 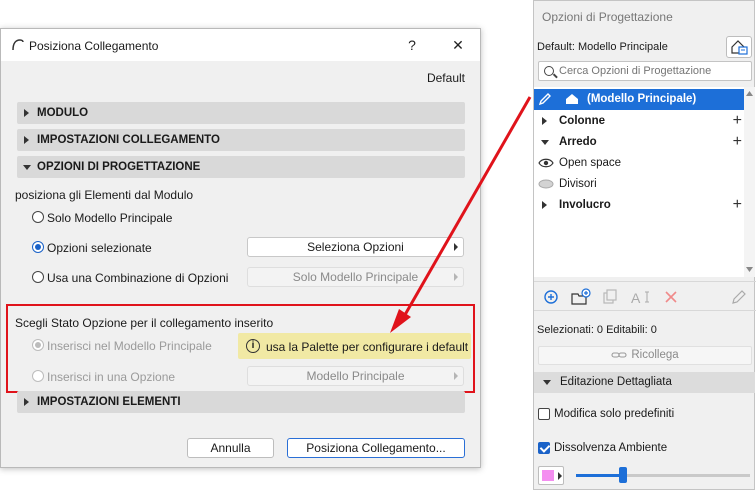 I want to click on fade-color-picker, so click(x=551, y=475).